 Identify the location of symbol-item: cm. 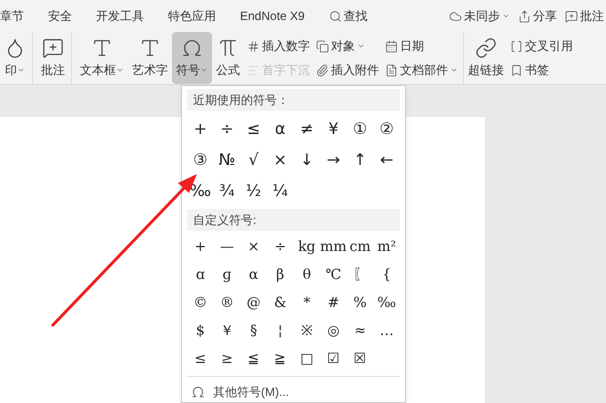
(360, 247).